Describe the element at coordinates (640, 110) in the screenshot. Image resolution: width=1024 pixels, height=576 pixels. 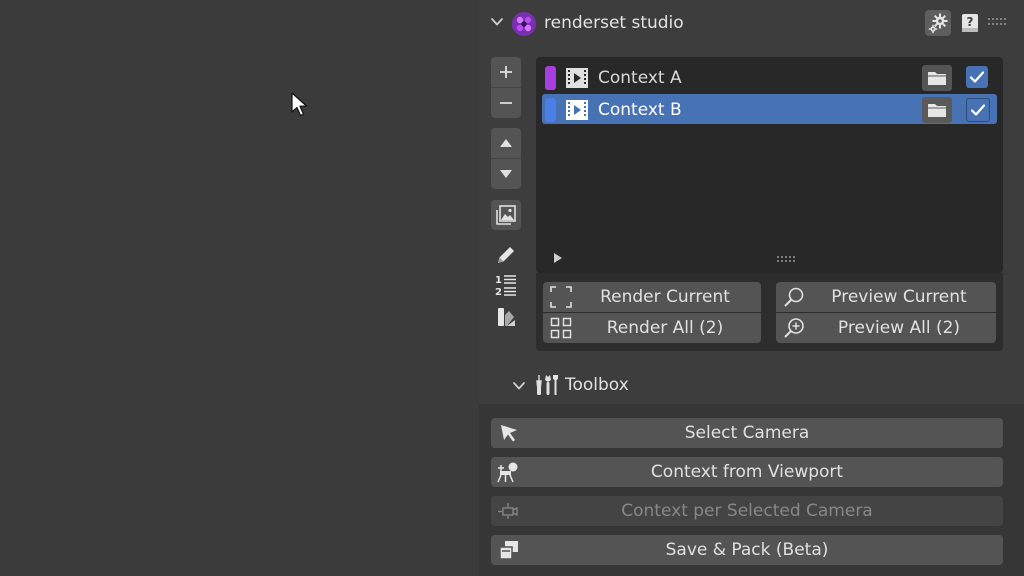
I see `context-name: Context B` at that location.